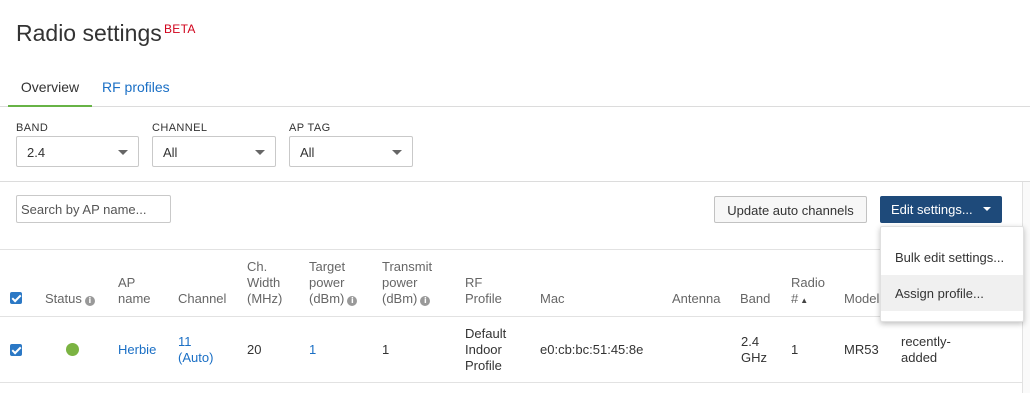  Describe the element at coordinates (592, 349) in the screenshot. I see `mac-value: e0:cb:bc:51:45:8e` at that location.